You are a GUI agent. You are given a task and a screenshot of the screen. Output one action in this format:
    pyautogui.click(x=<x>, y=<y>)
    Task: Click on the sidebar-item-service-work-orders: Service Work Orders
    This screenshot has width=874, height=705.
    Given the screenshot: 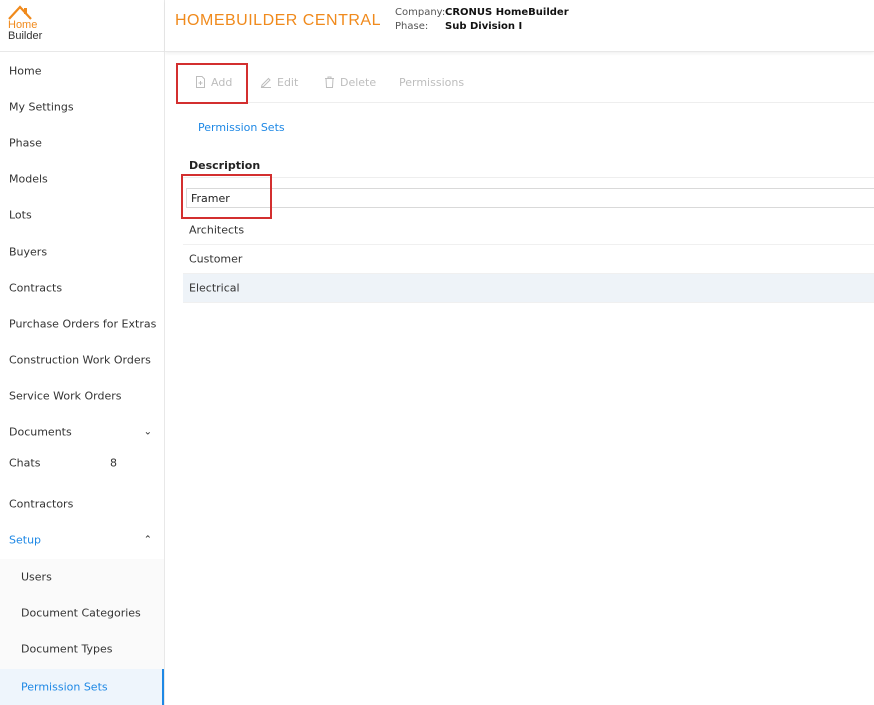 What is the action you would take?
    pyautogui.click(x=82, y=396)
    